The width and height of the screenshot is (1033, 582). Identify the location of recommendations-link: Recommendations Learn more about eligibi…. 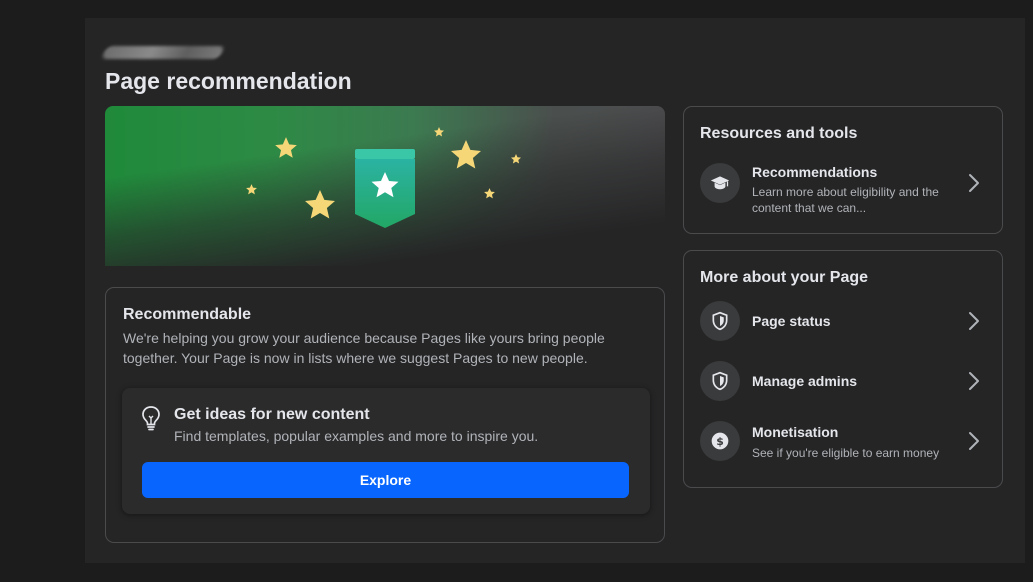
(843, 185).